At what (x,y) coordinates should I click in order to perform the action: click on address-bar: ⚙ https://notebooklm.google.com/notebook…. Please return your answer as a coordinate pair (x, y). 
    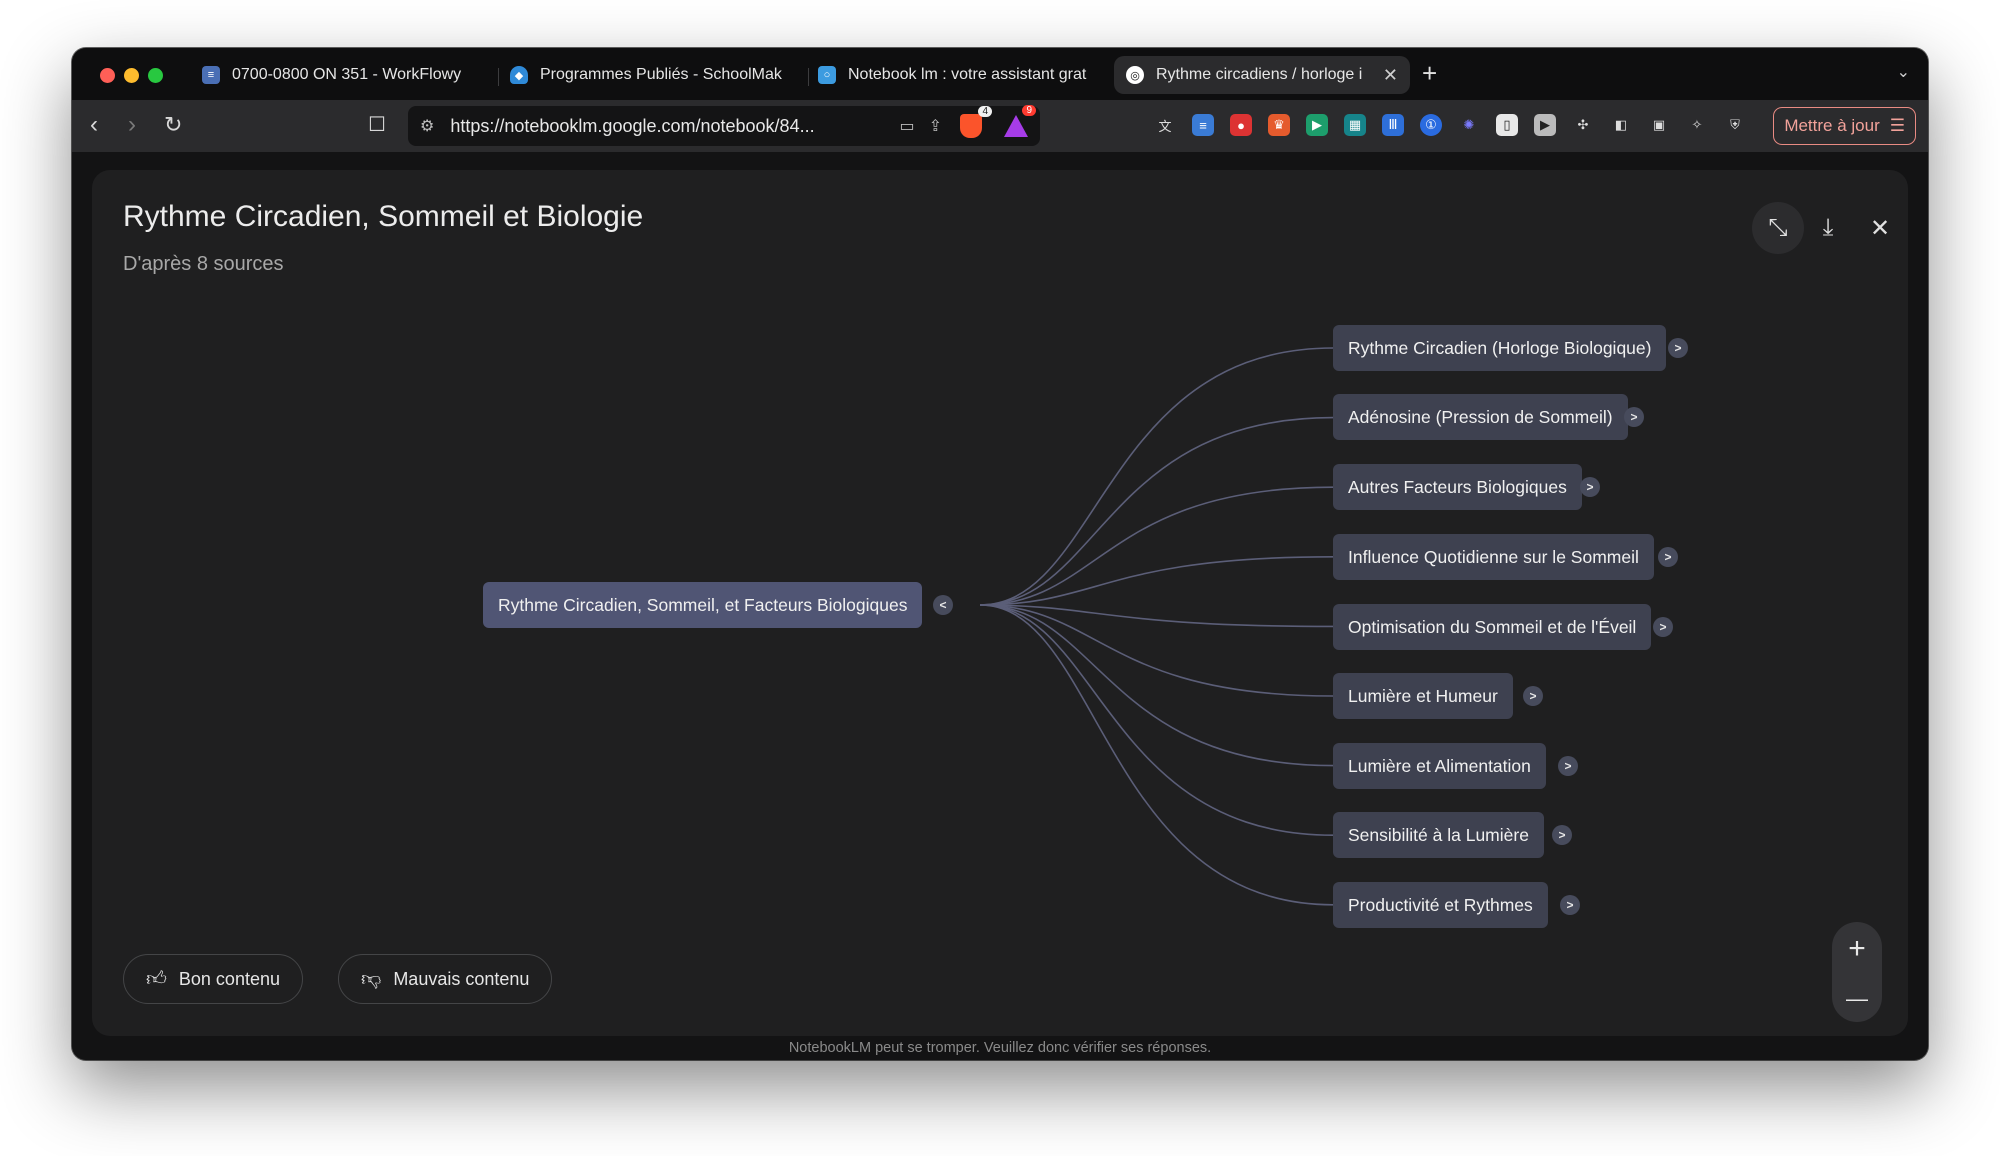
    Looking at the image, I should click on (724, 125).